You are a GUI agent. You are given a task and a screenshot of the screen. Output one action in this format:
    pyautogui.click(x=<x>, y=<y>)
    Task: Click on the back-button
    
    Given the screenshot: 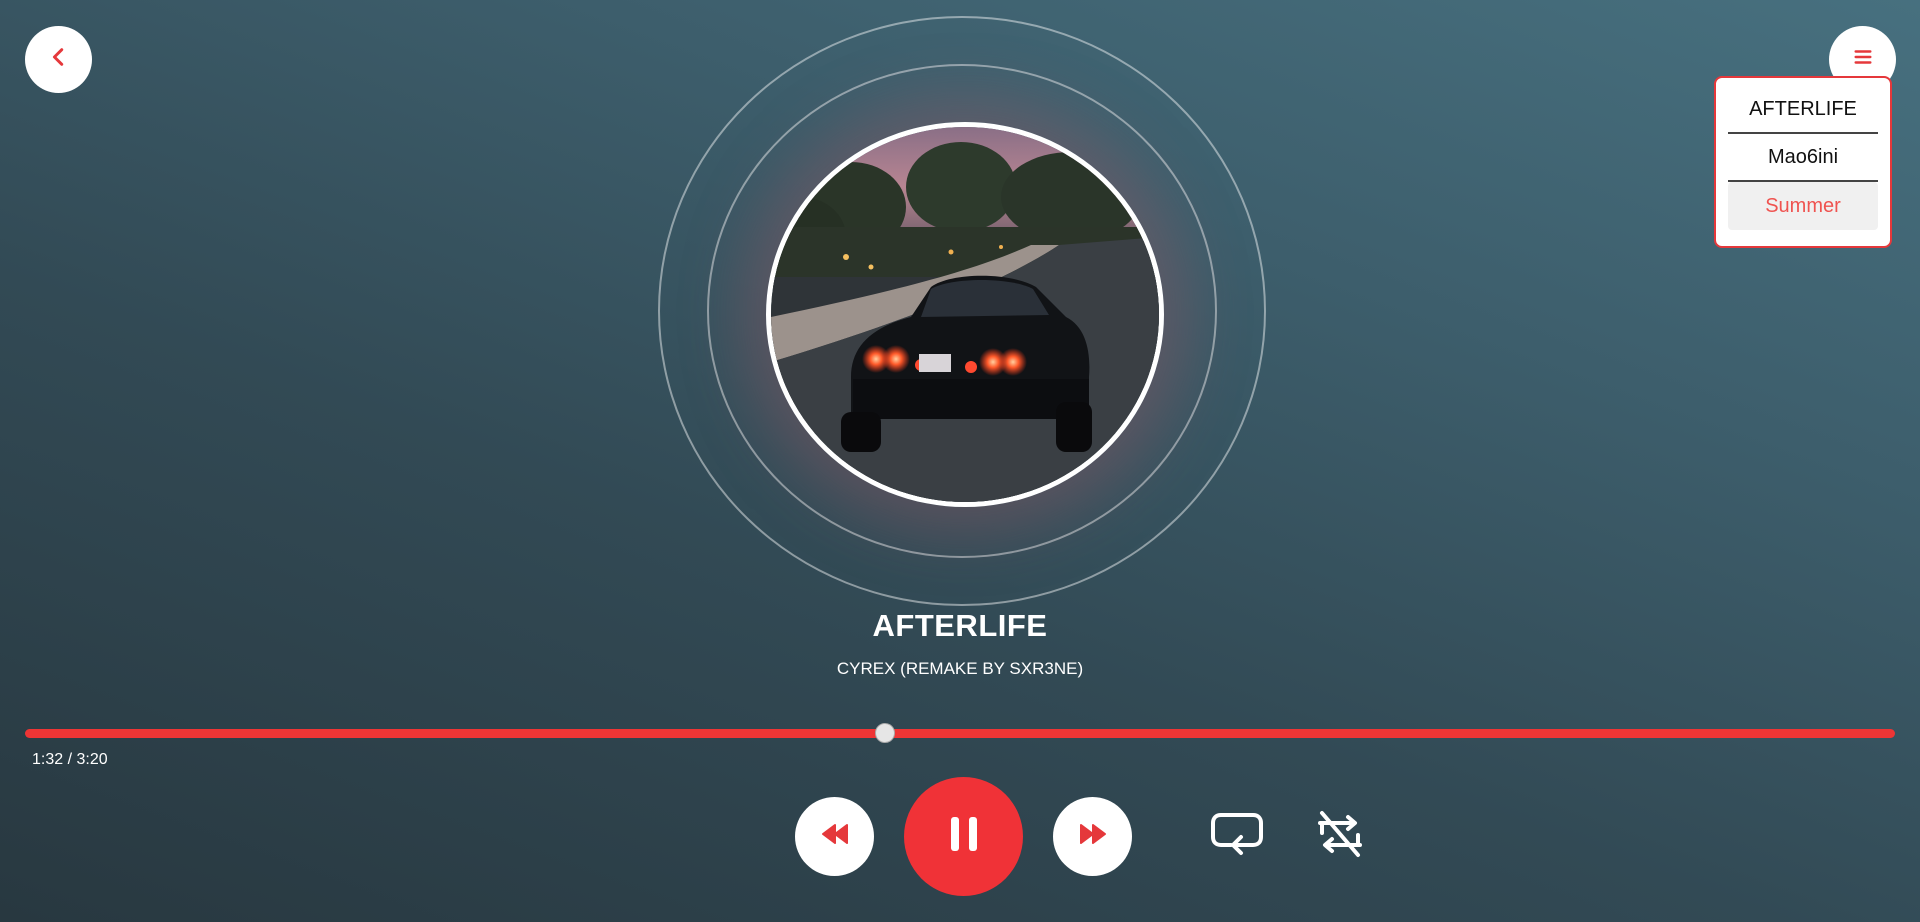 What is the action you would take?
    pyautogui.click(x=58, y=59)
    